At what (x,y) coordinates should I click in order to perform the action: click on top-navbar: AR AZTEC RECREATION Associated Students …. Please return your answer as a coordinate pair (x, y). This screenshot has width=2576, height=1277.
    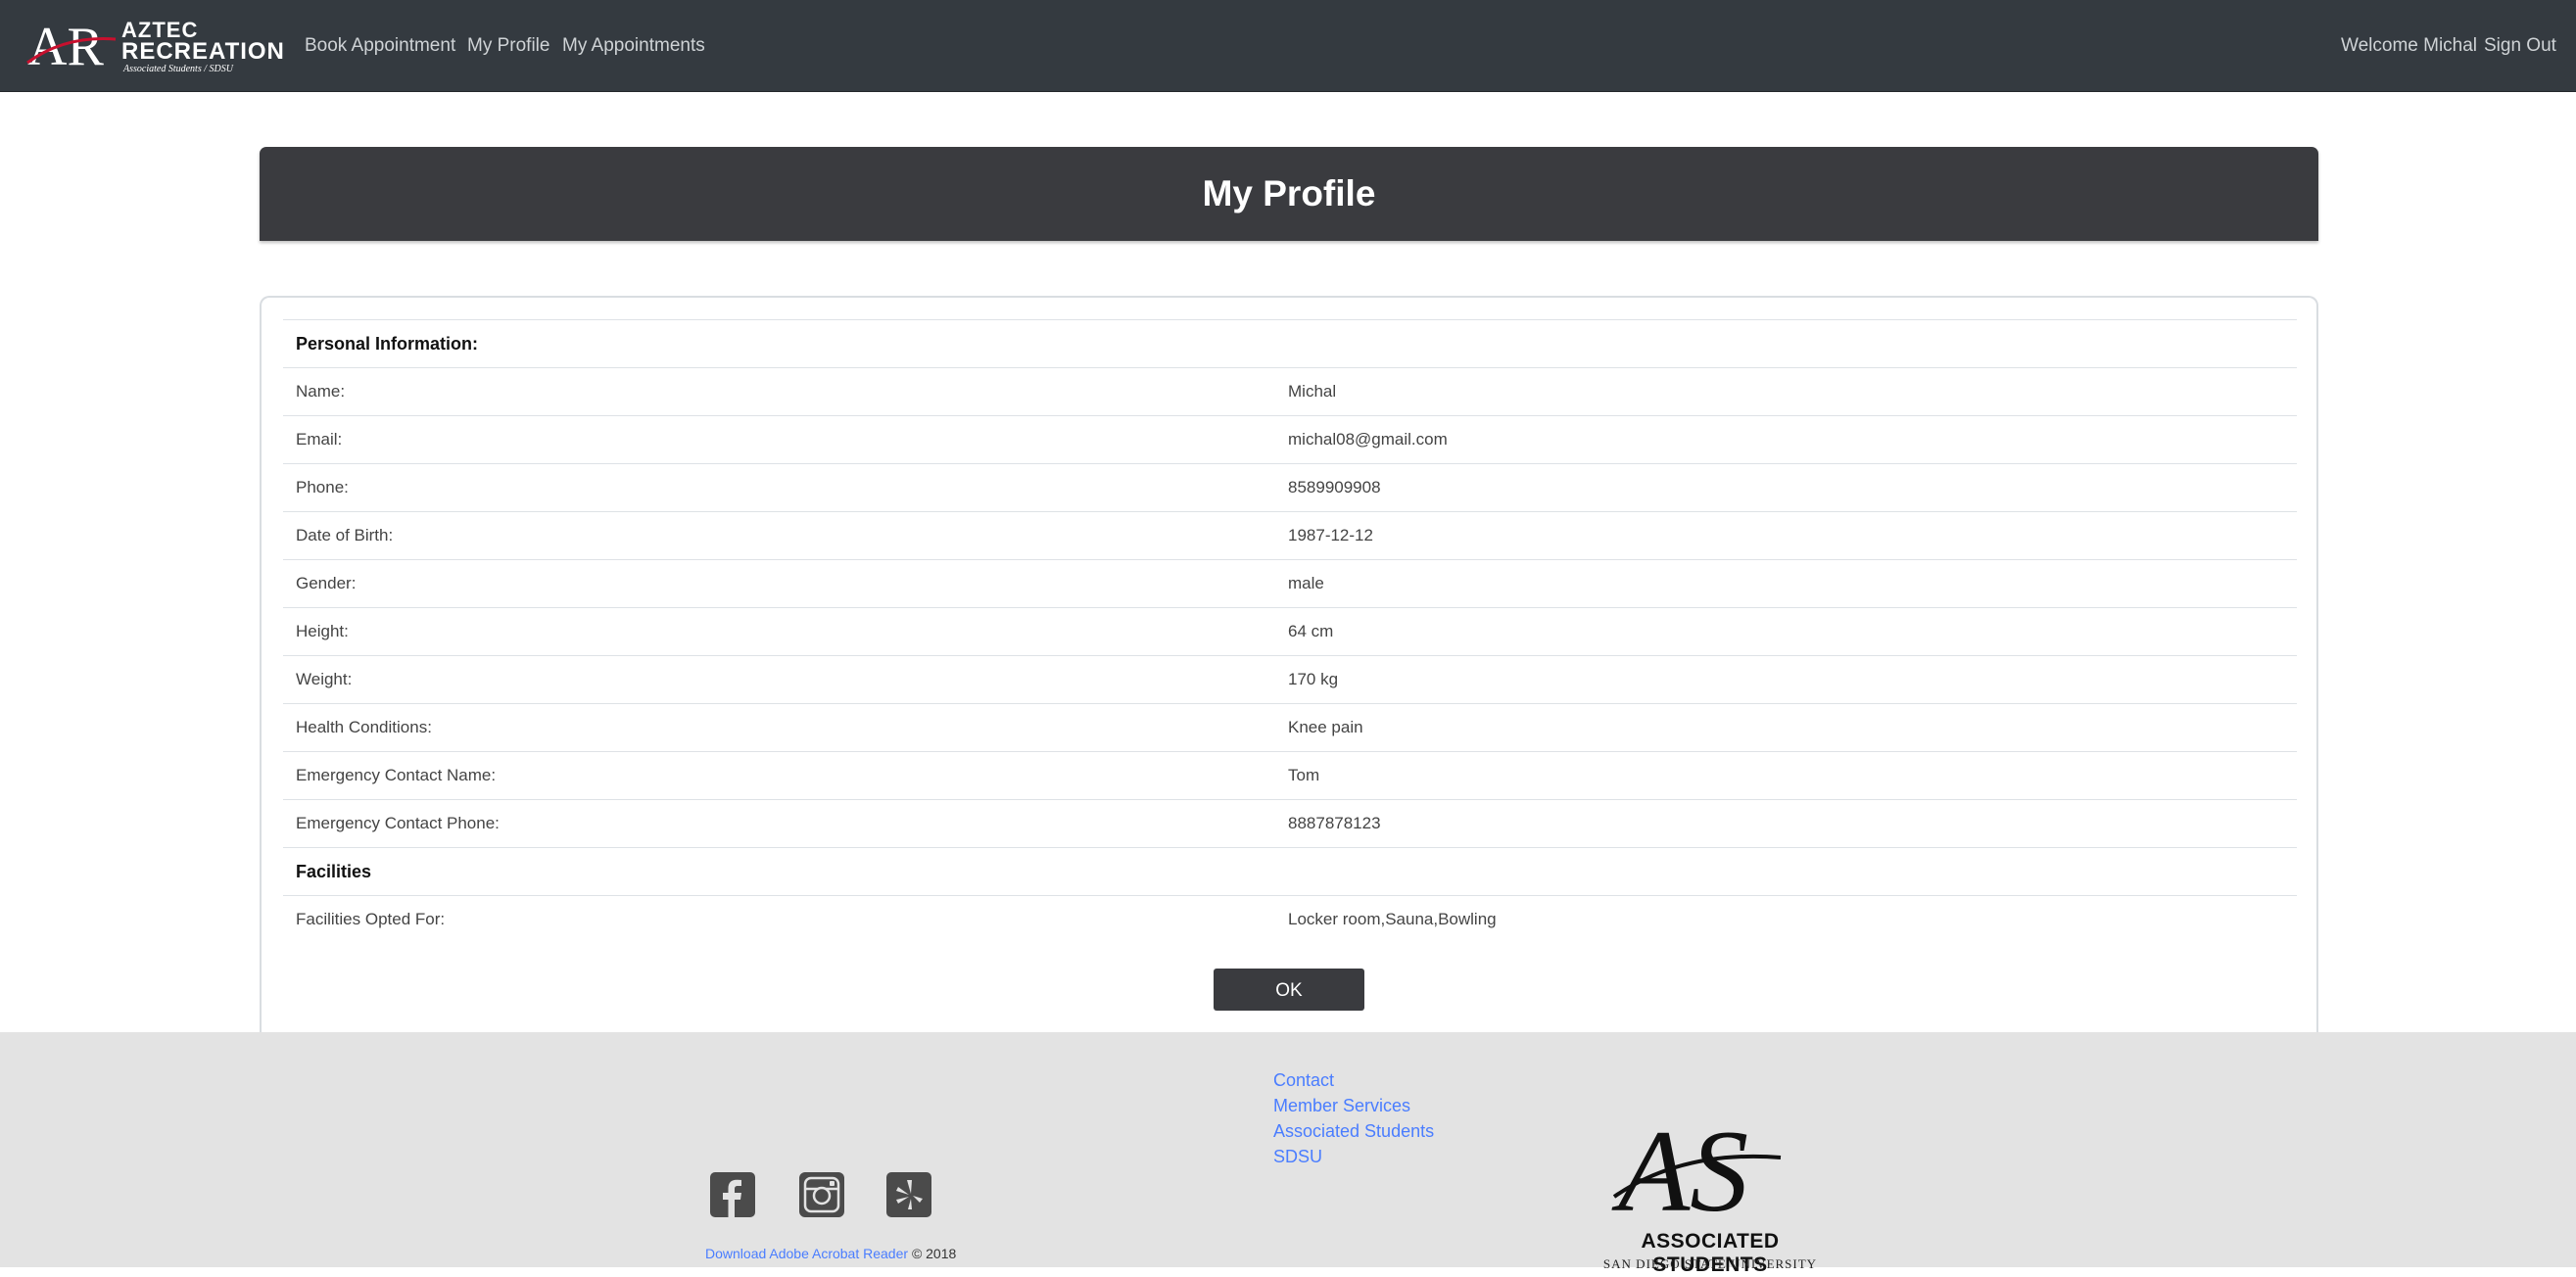
    Looking at the image, I should click on (1288, 46).